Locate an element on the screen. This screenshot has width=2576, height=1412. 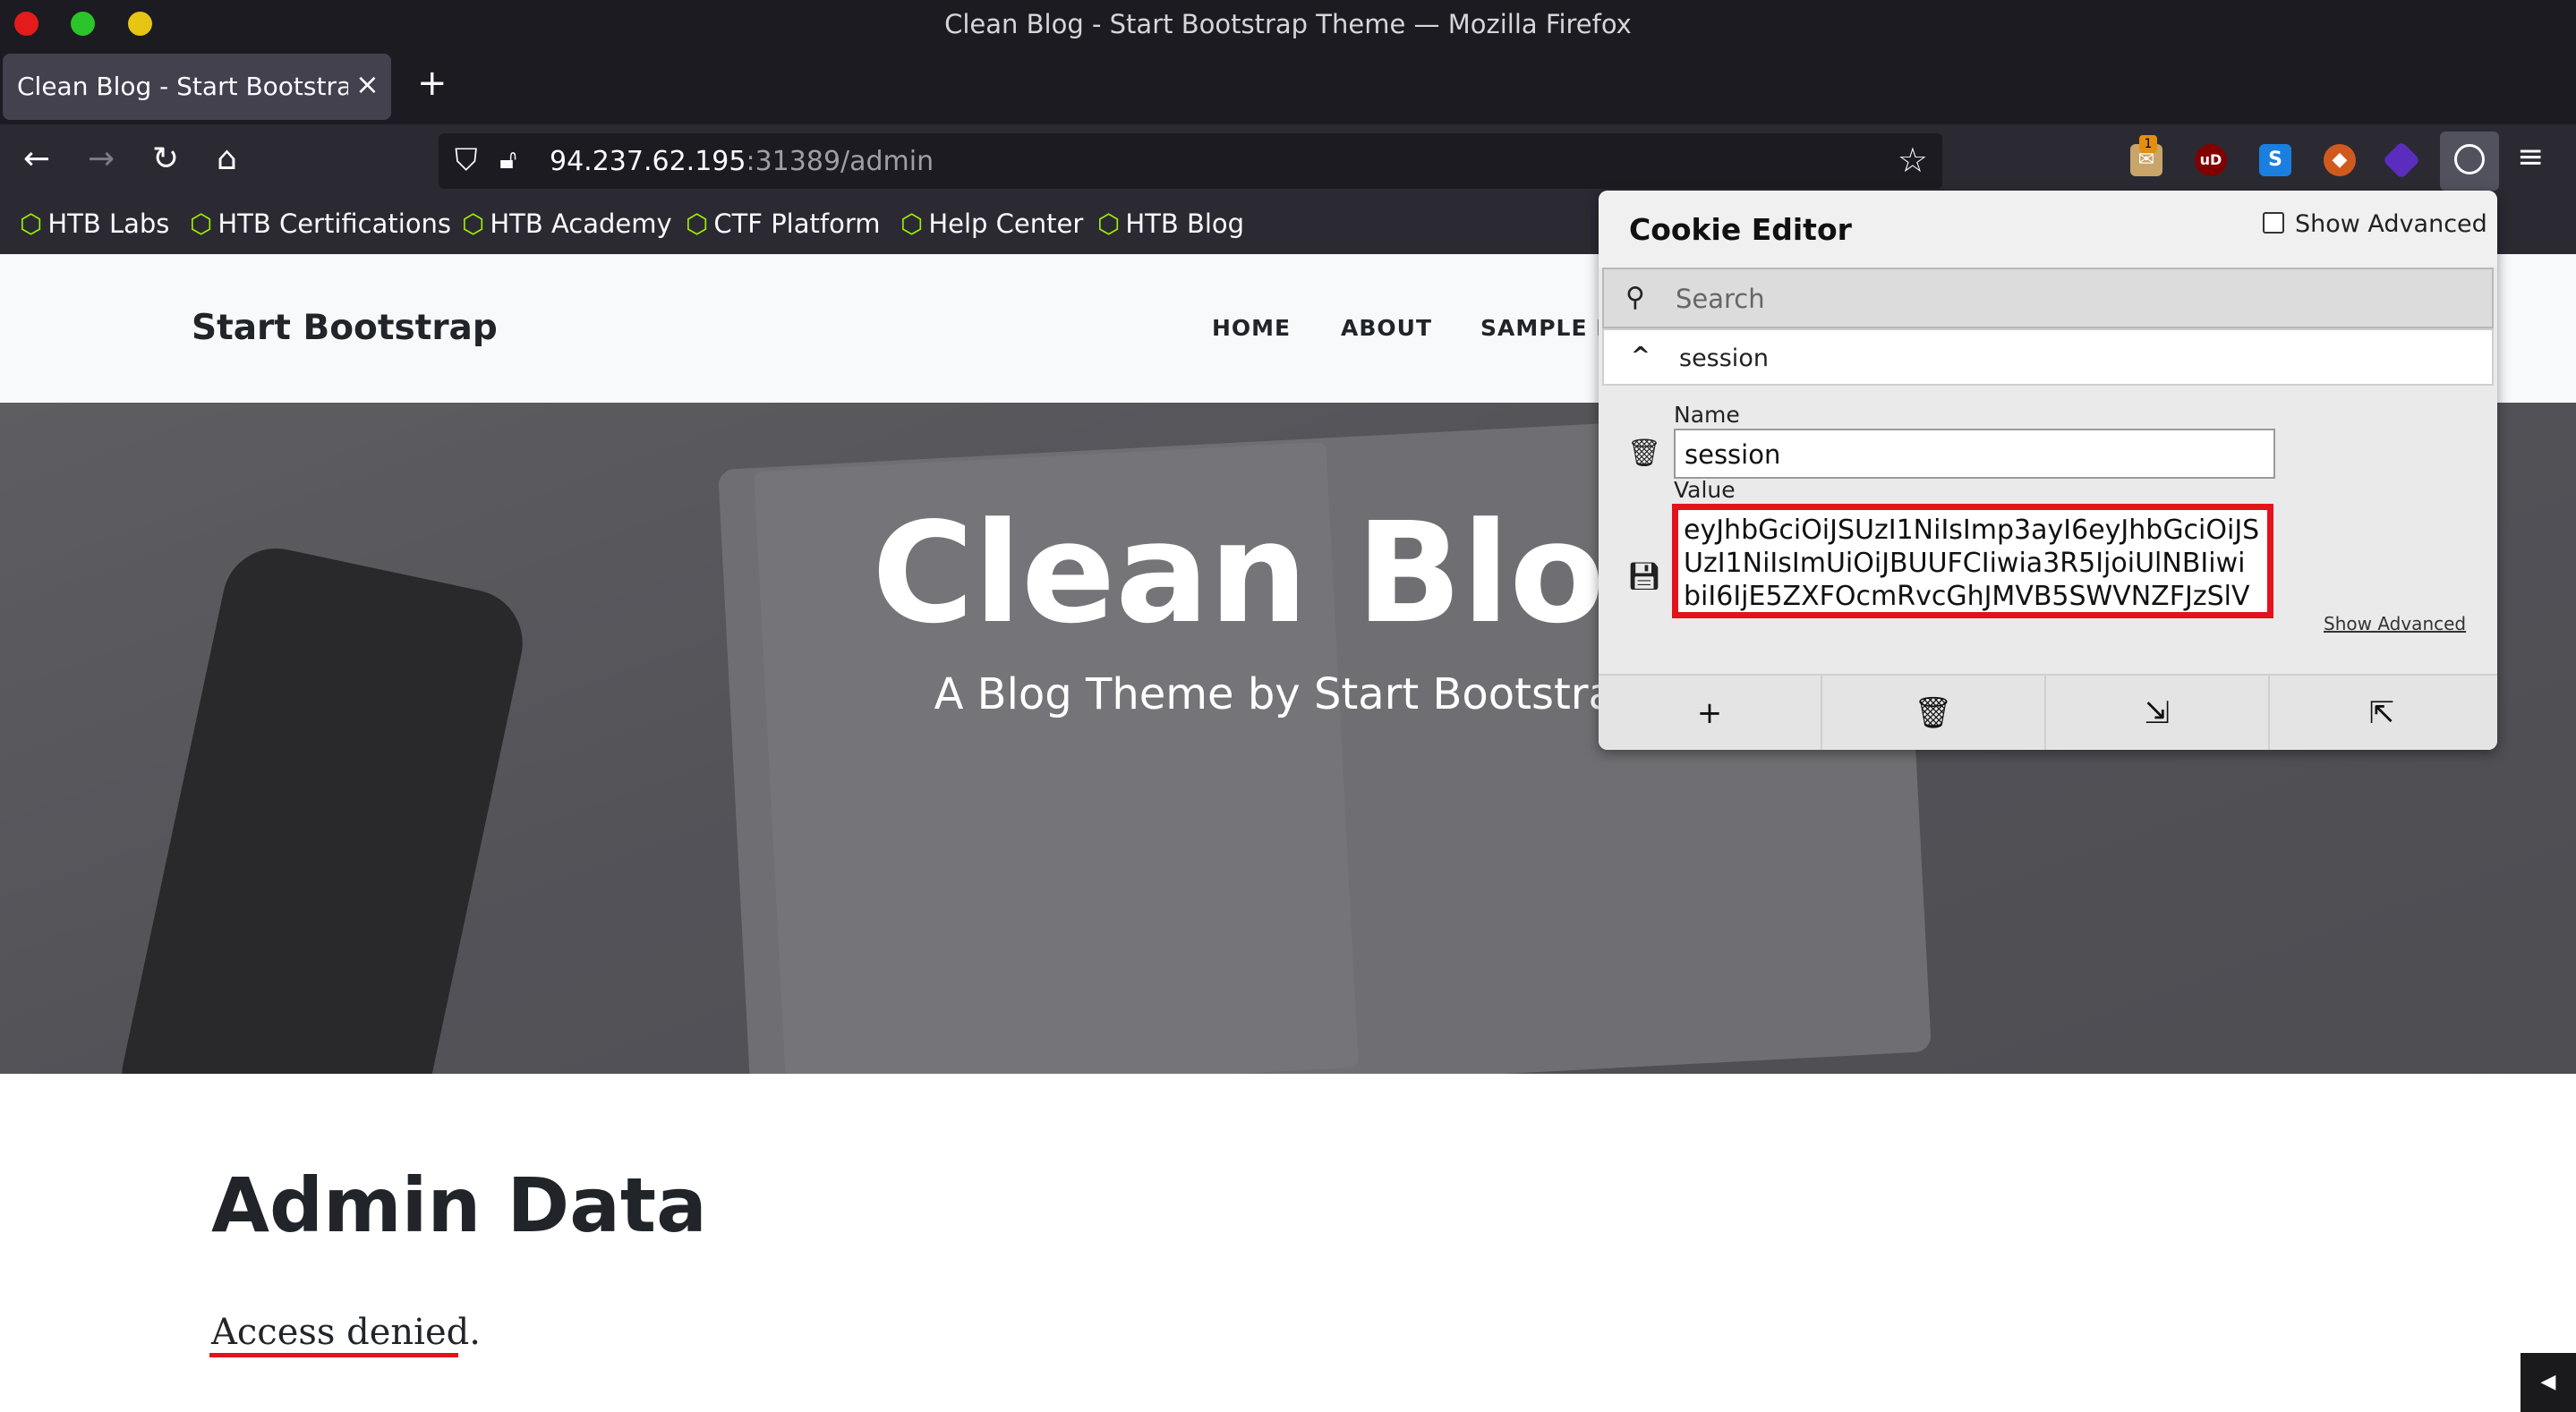
url-text: 94.237.62.195:31389/admin is located at coordinates (742, 162).